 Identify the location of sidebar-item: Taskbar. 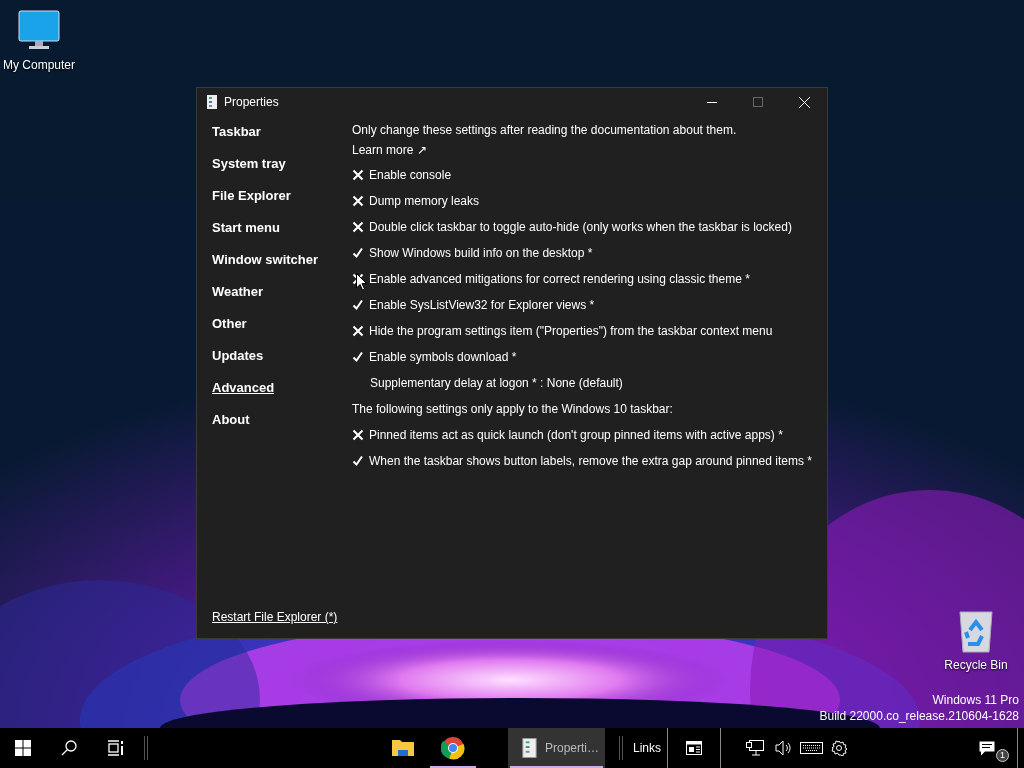
(282, 132).